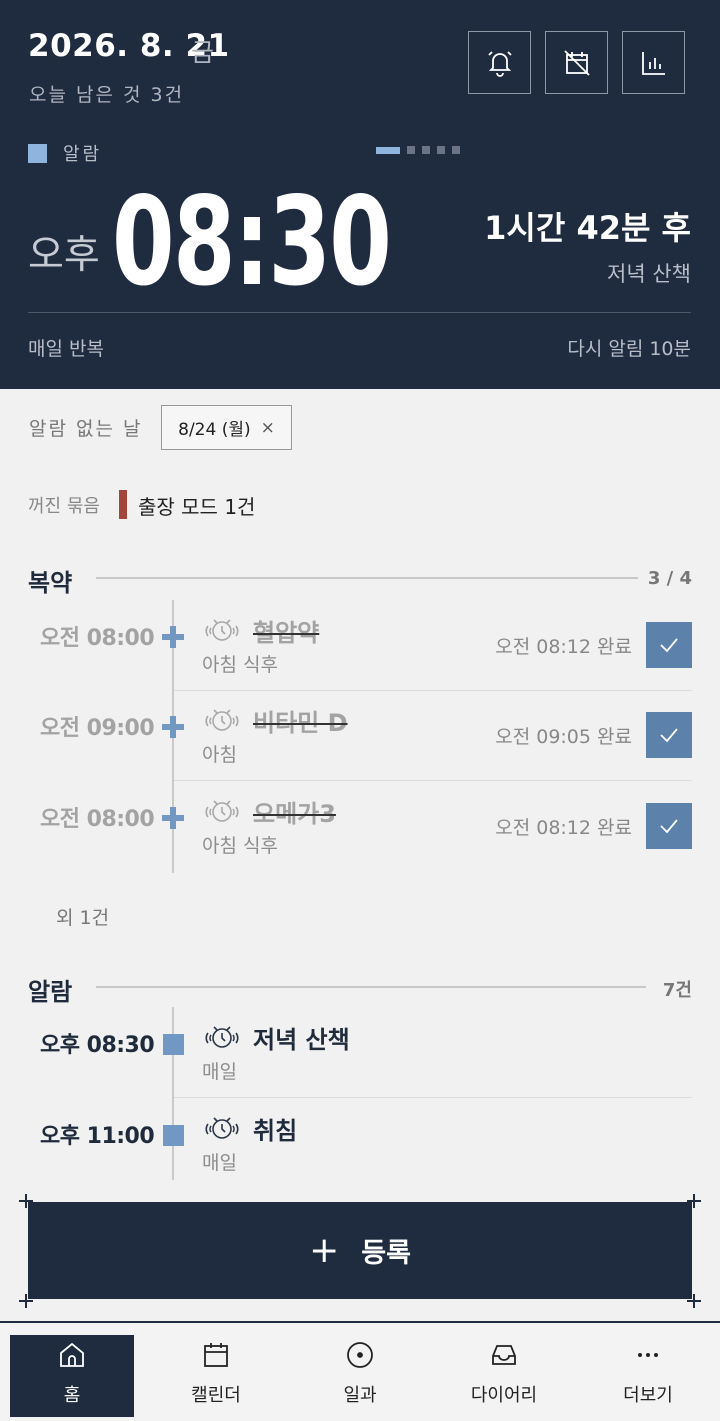 The image size is (720, 1421). Describe the element at coordinates (97, 1045) in the screenshot. I see `row-time: 오후 08:30` at that location.